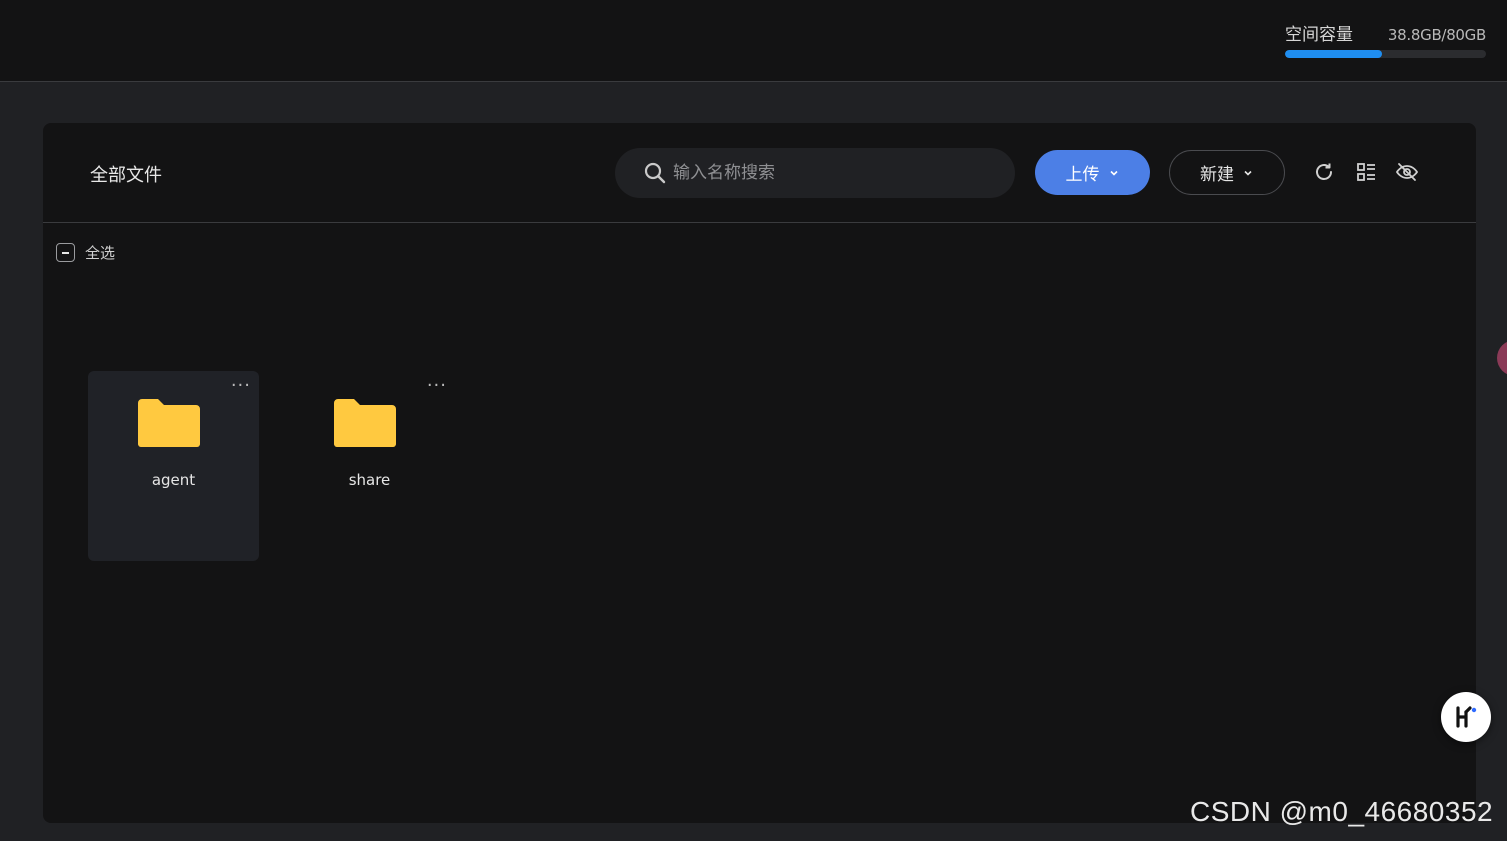 The image size is (1507, 841). I want to click on file-item-agent: ··· agent, so click(173, 466).